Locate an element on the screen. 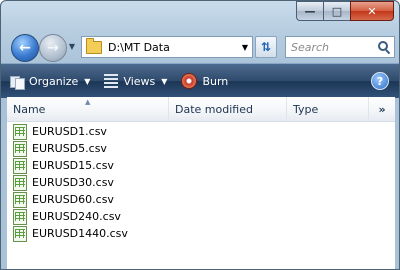 This screenshot has height=270, width=400. forward-button: → is located at coordinates (53, 48).